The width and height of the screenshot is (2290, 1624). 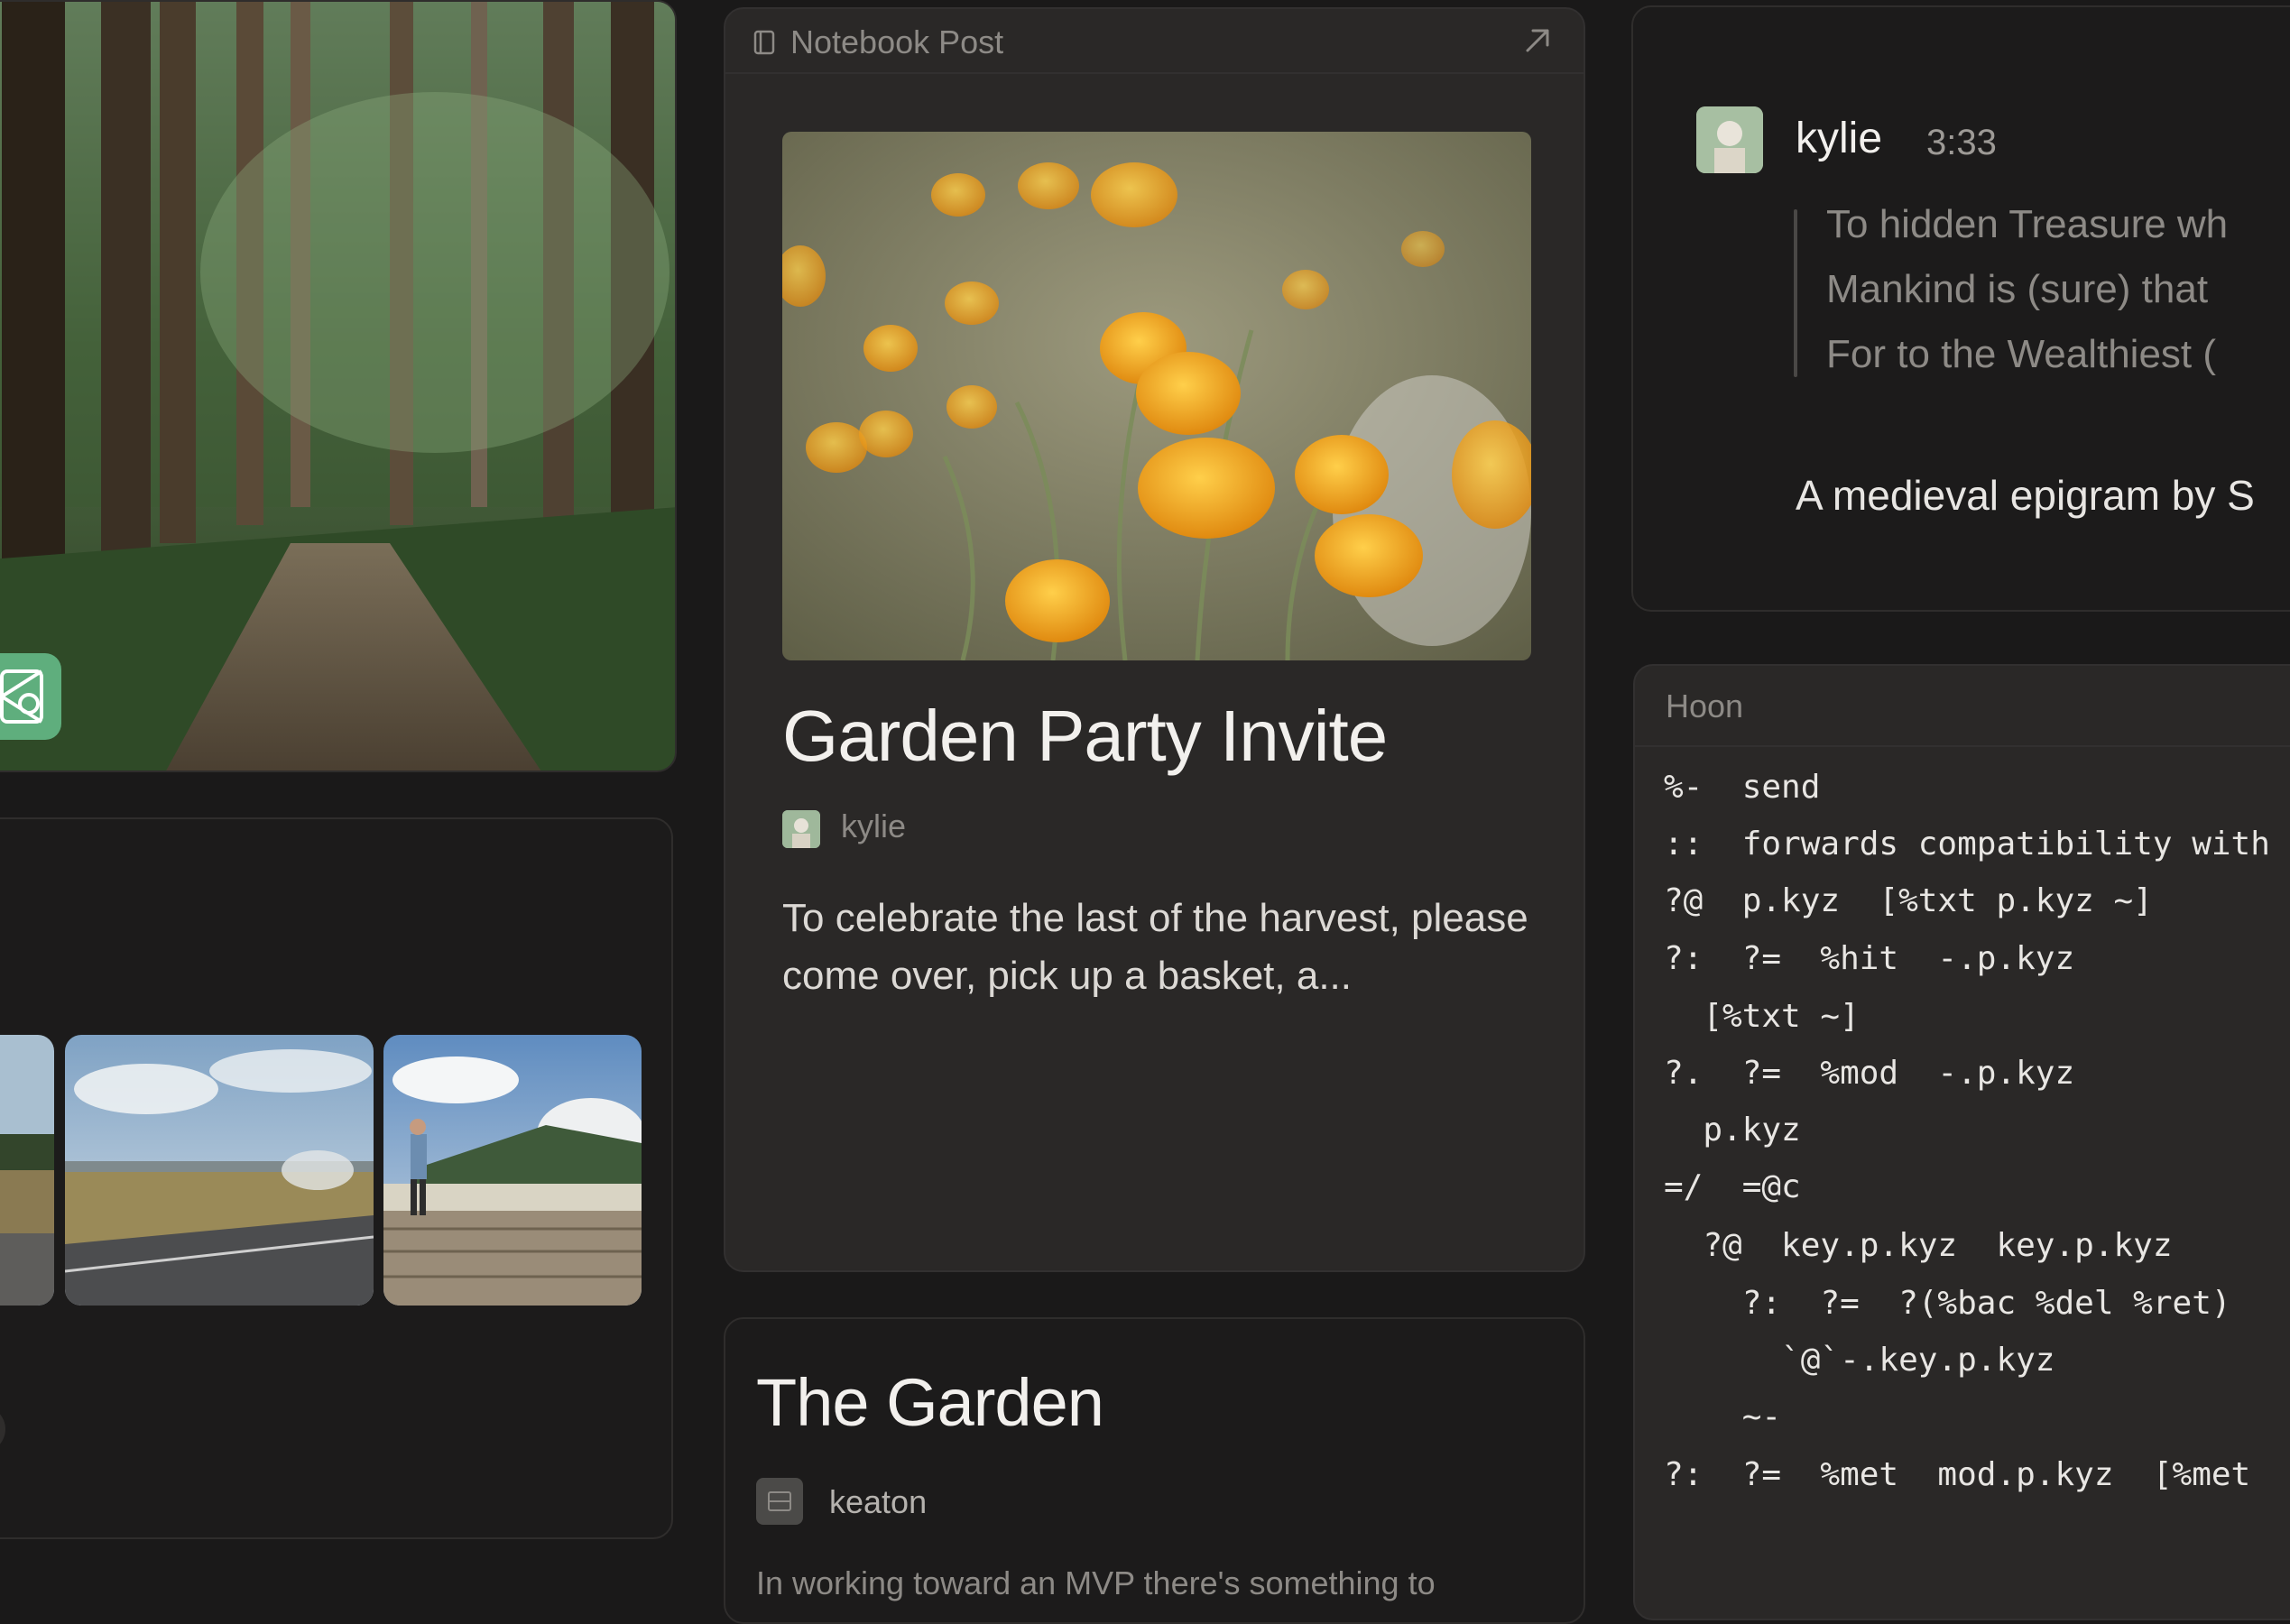 What do you see at coordinates (1859, 1361) in the screenshot?
I see `code-line: `@`-.key.p.kyz` at bounding box center [1859, 1361].